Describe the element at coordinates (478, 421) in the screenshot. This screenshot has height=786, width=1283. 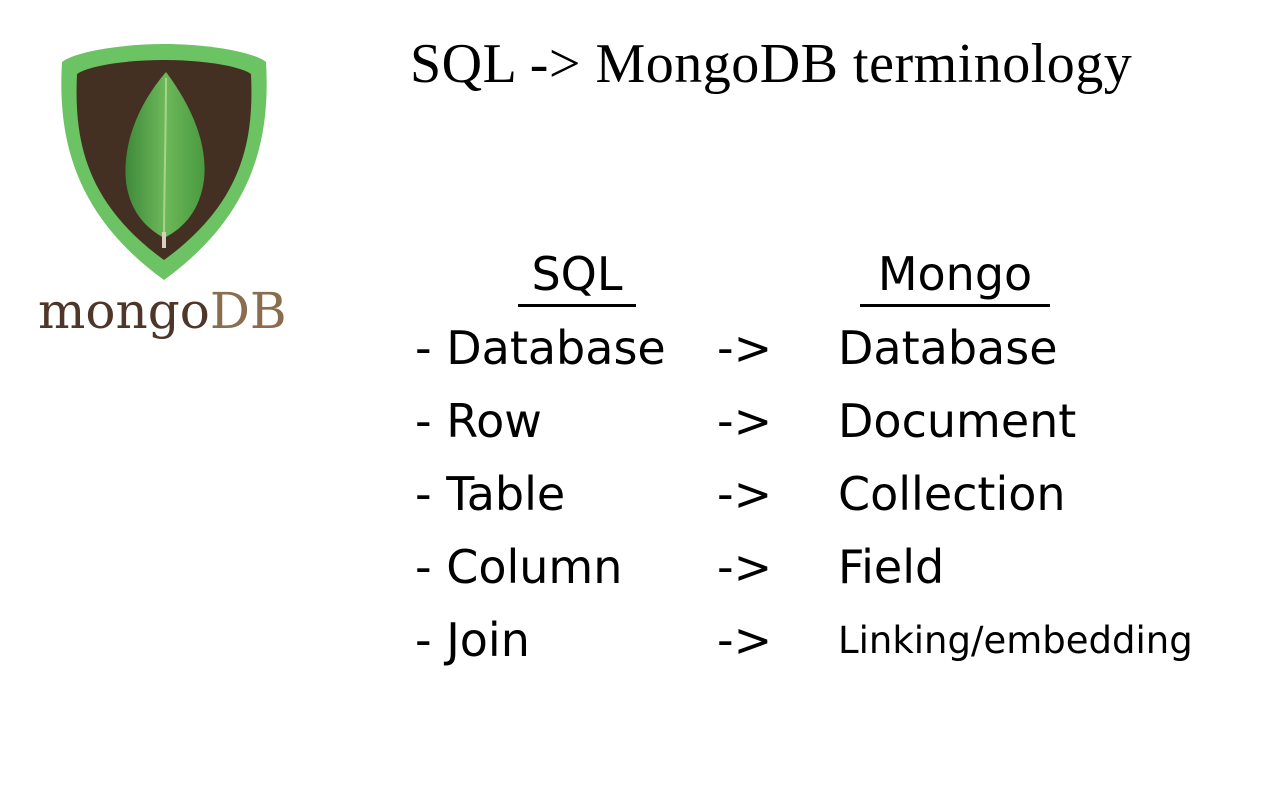
I see `sql-term: - Row` at that location.